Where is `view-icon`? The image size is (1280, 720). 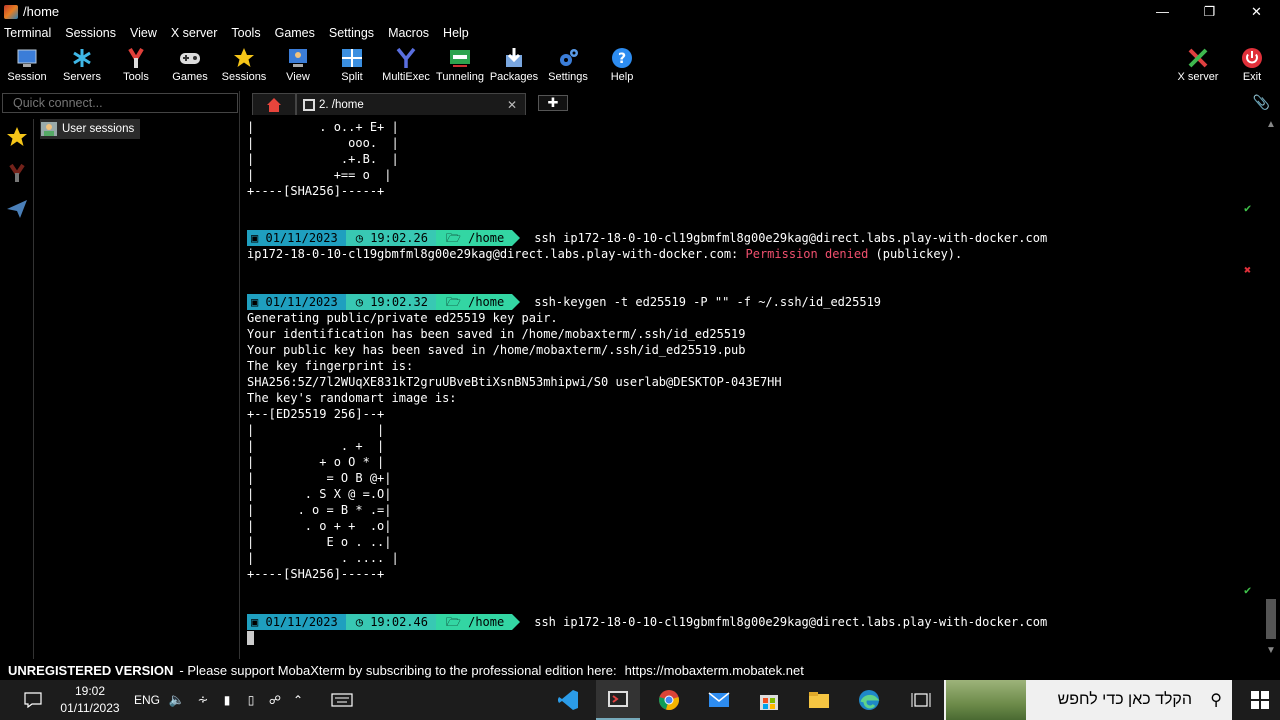 view-icon is located at coordinates (298, 58).